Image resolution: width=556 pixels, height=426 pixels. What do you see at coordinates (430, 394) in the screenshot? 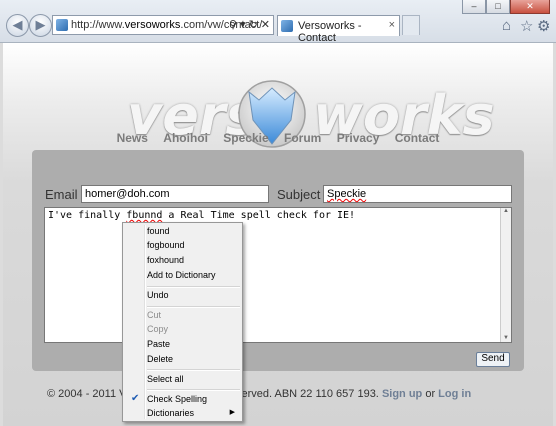
I see `footer-or: or` at bounding box center [430, 394].